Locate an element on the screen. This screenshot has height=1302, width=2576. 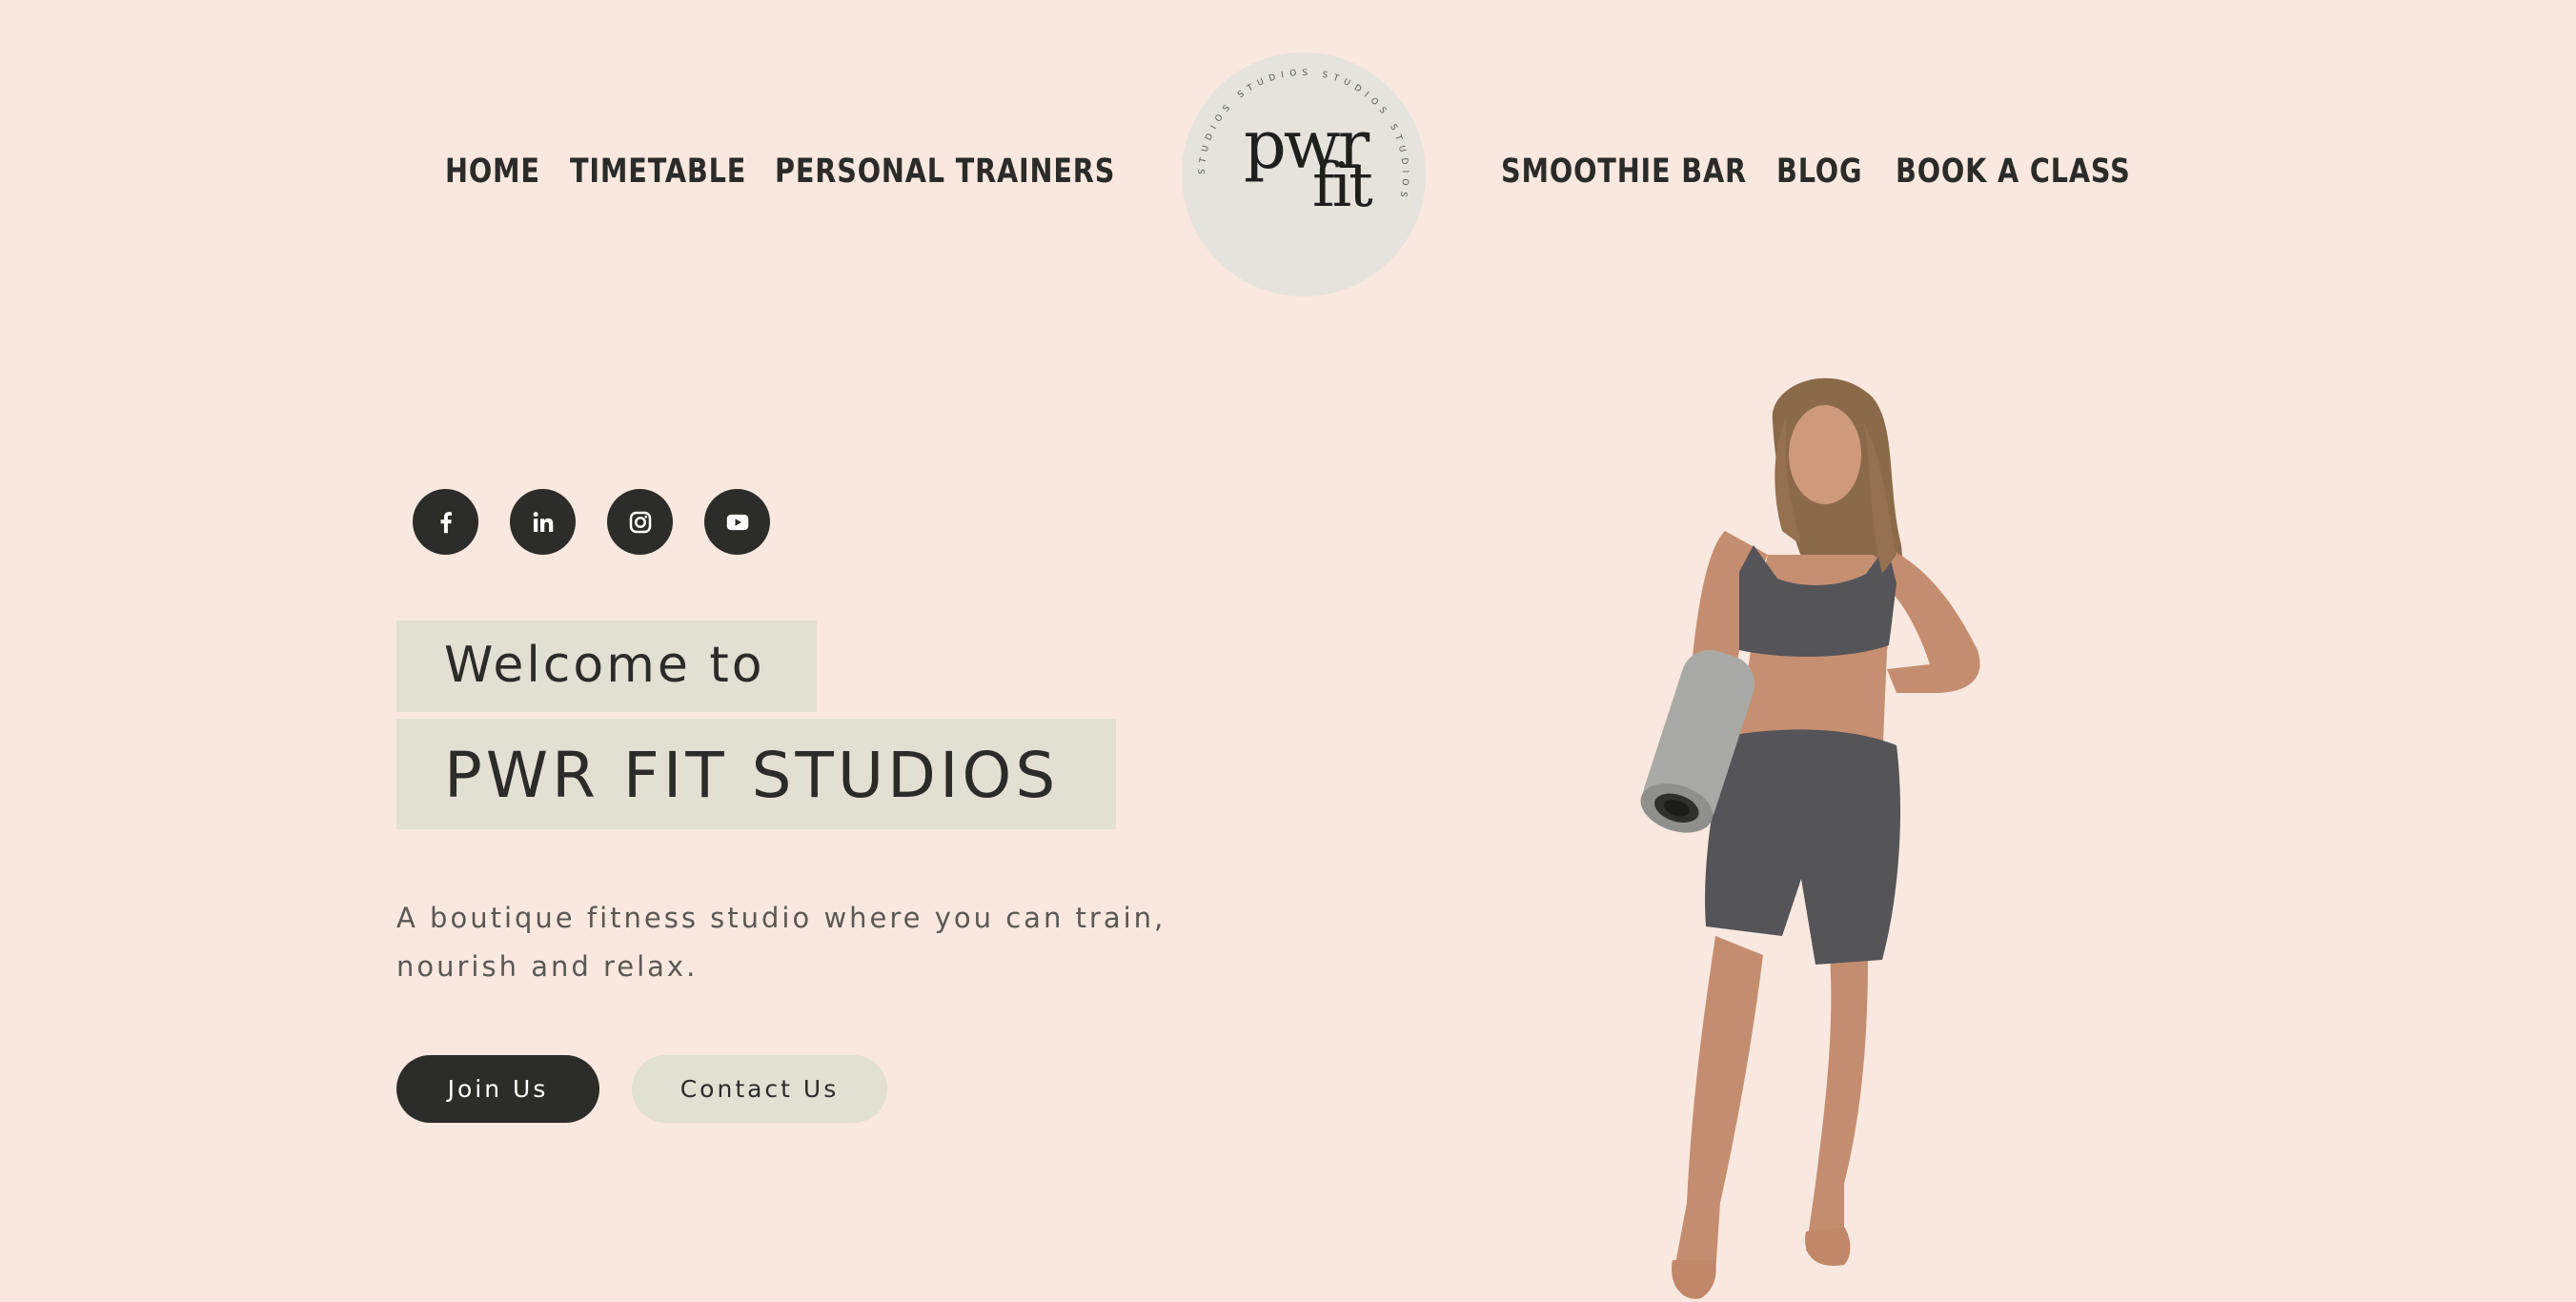
facebook-link is located at coordinates (446, 522).